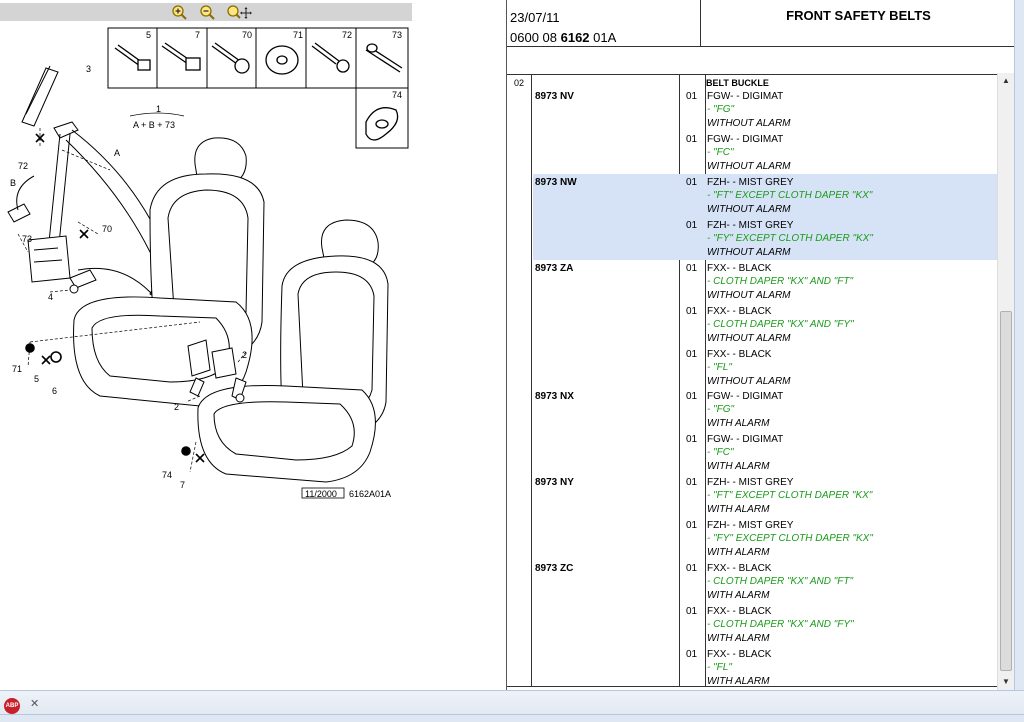 This screenshot has width=1024, height=722. Describe the element at coordinates (182, 485) in the screenshot. I see `callout: 7` at that location.